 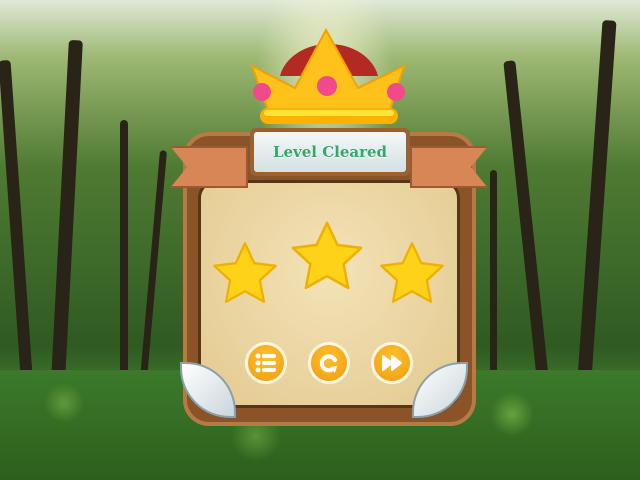 I want to click on replay-button, so click(x=329, y=363).